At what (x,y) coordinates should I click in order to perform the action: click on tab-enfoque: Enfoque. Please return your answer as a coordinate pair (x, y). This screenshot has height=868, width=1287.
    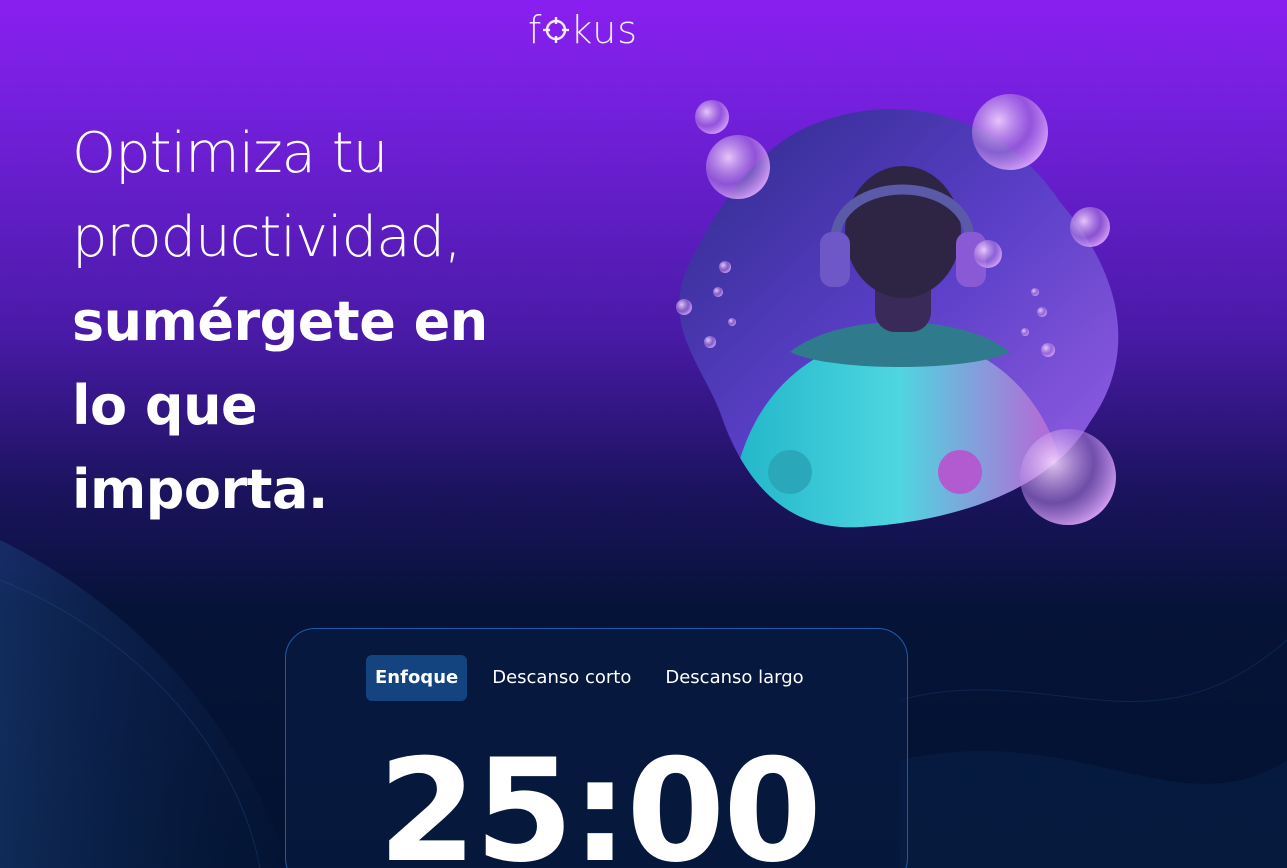
    Looking at the image, I should click on (417, 678).